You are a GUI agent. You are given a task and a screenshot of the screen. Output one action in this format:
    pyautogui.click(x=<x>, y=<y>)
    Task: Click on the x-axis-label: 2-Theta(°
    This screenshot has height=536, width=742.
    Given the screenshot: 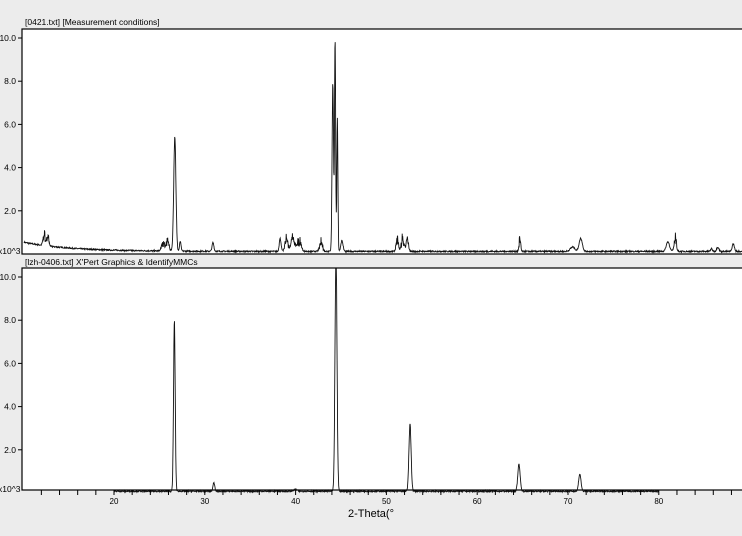 What is the action you would take?
    pyautogui.click(x=371, y=514)
    